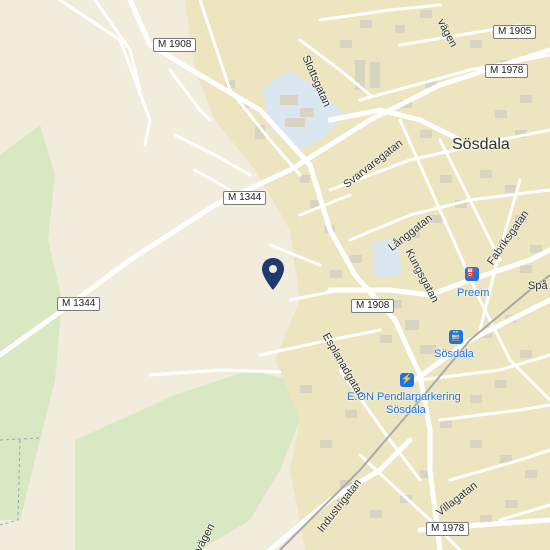 The image size is (550, 550). I want to click on poi-label-preem: Preem, so click(473, 293).